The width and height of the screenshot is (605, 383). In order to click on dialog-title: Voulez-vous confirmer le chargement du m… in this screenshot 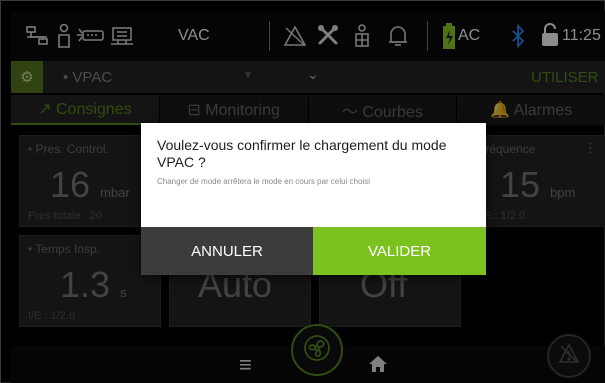, I will do `click(302, 153)`.